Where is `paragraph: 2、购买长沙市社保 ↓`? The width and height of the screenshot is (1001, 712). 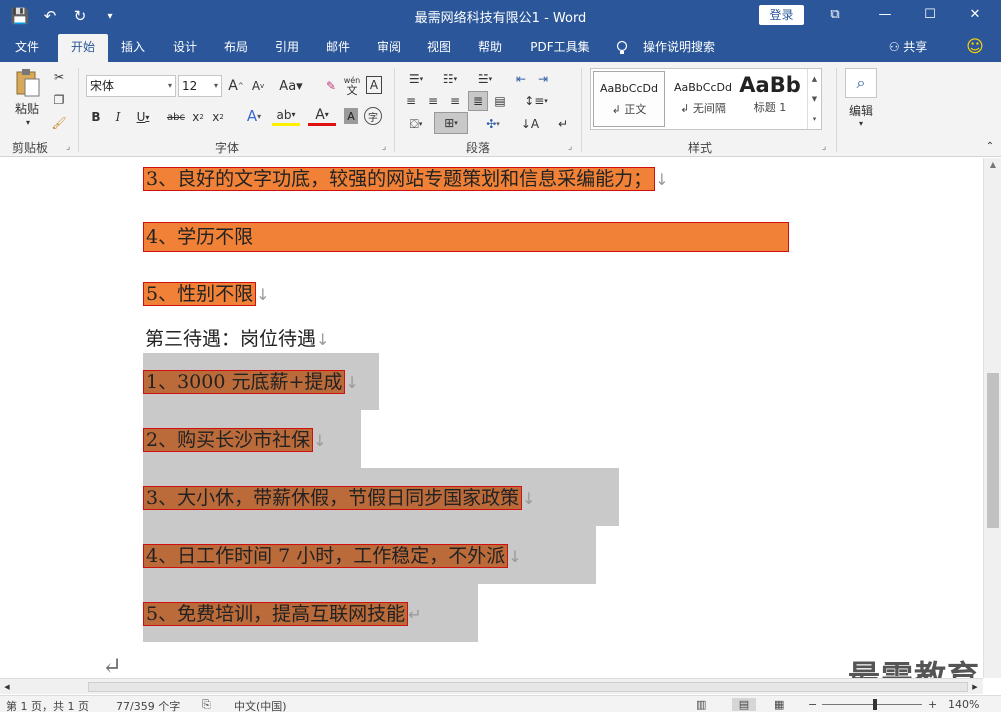
paragraph: 2、购买长沙市社保 ↓ is located at coordinates (235, 440).